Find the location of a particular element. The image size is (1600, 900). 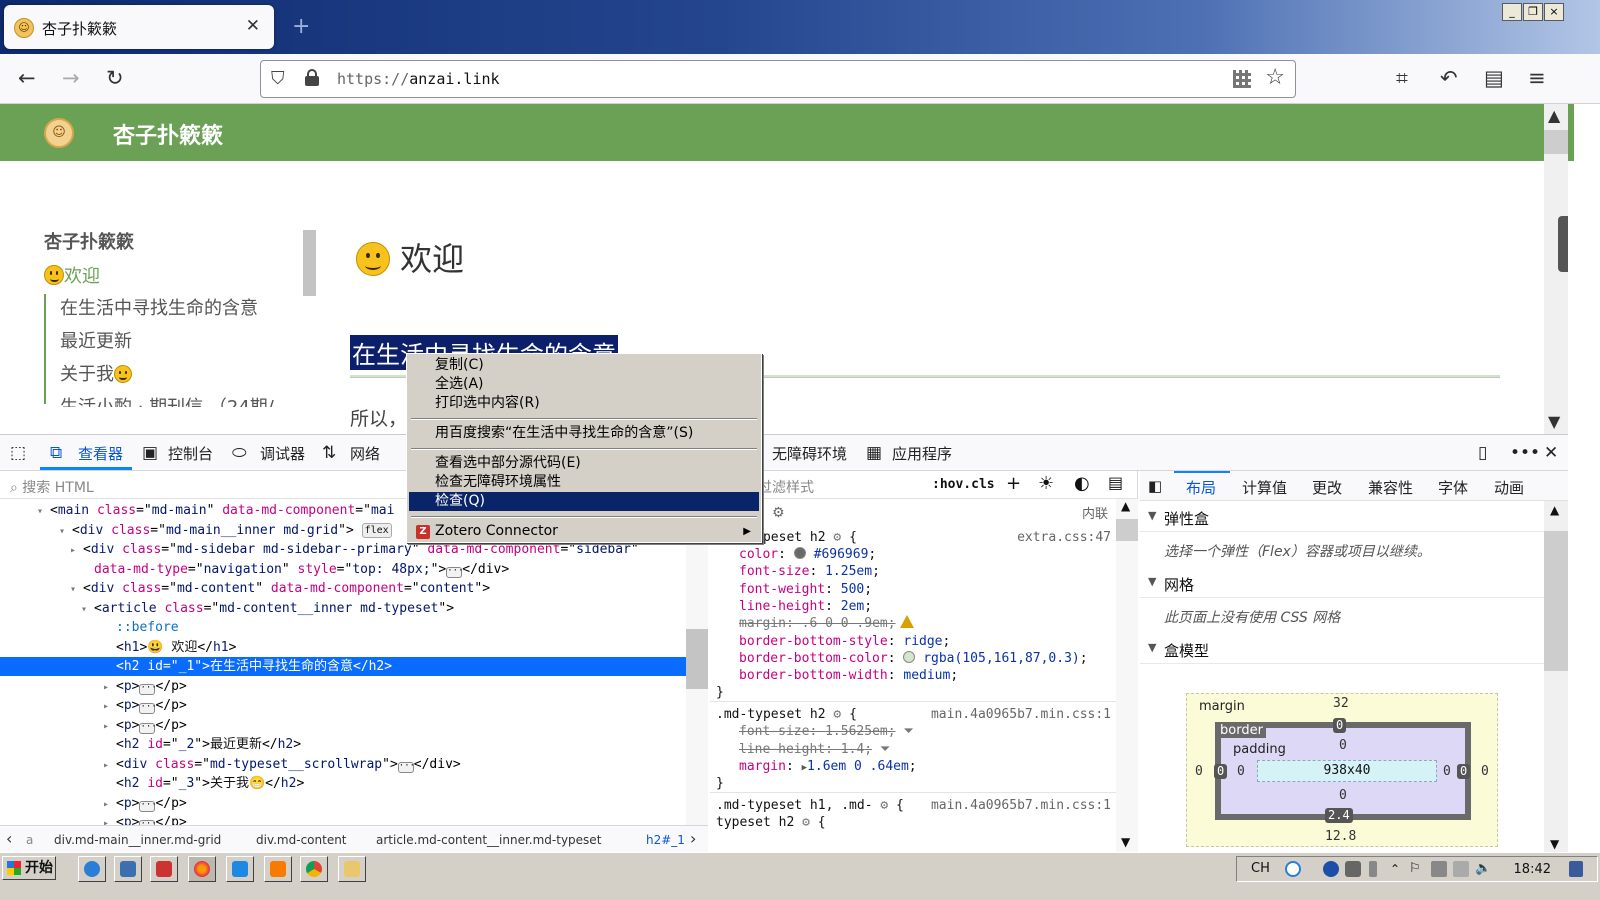

tab-network: 网络 is located at coordinates (365, 453).